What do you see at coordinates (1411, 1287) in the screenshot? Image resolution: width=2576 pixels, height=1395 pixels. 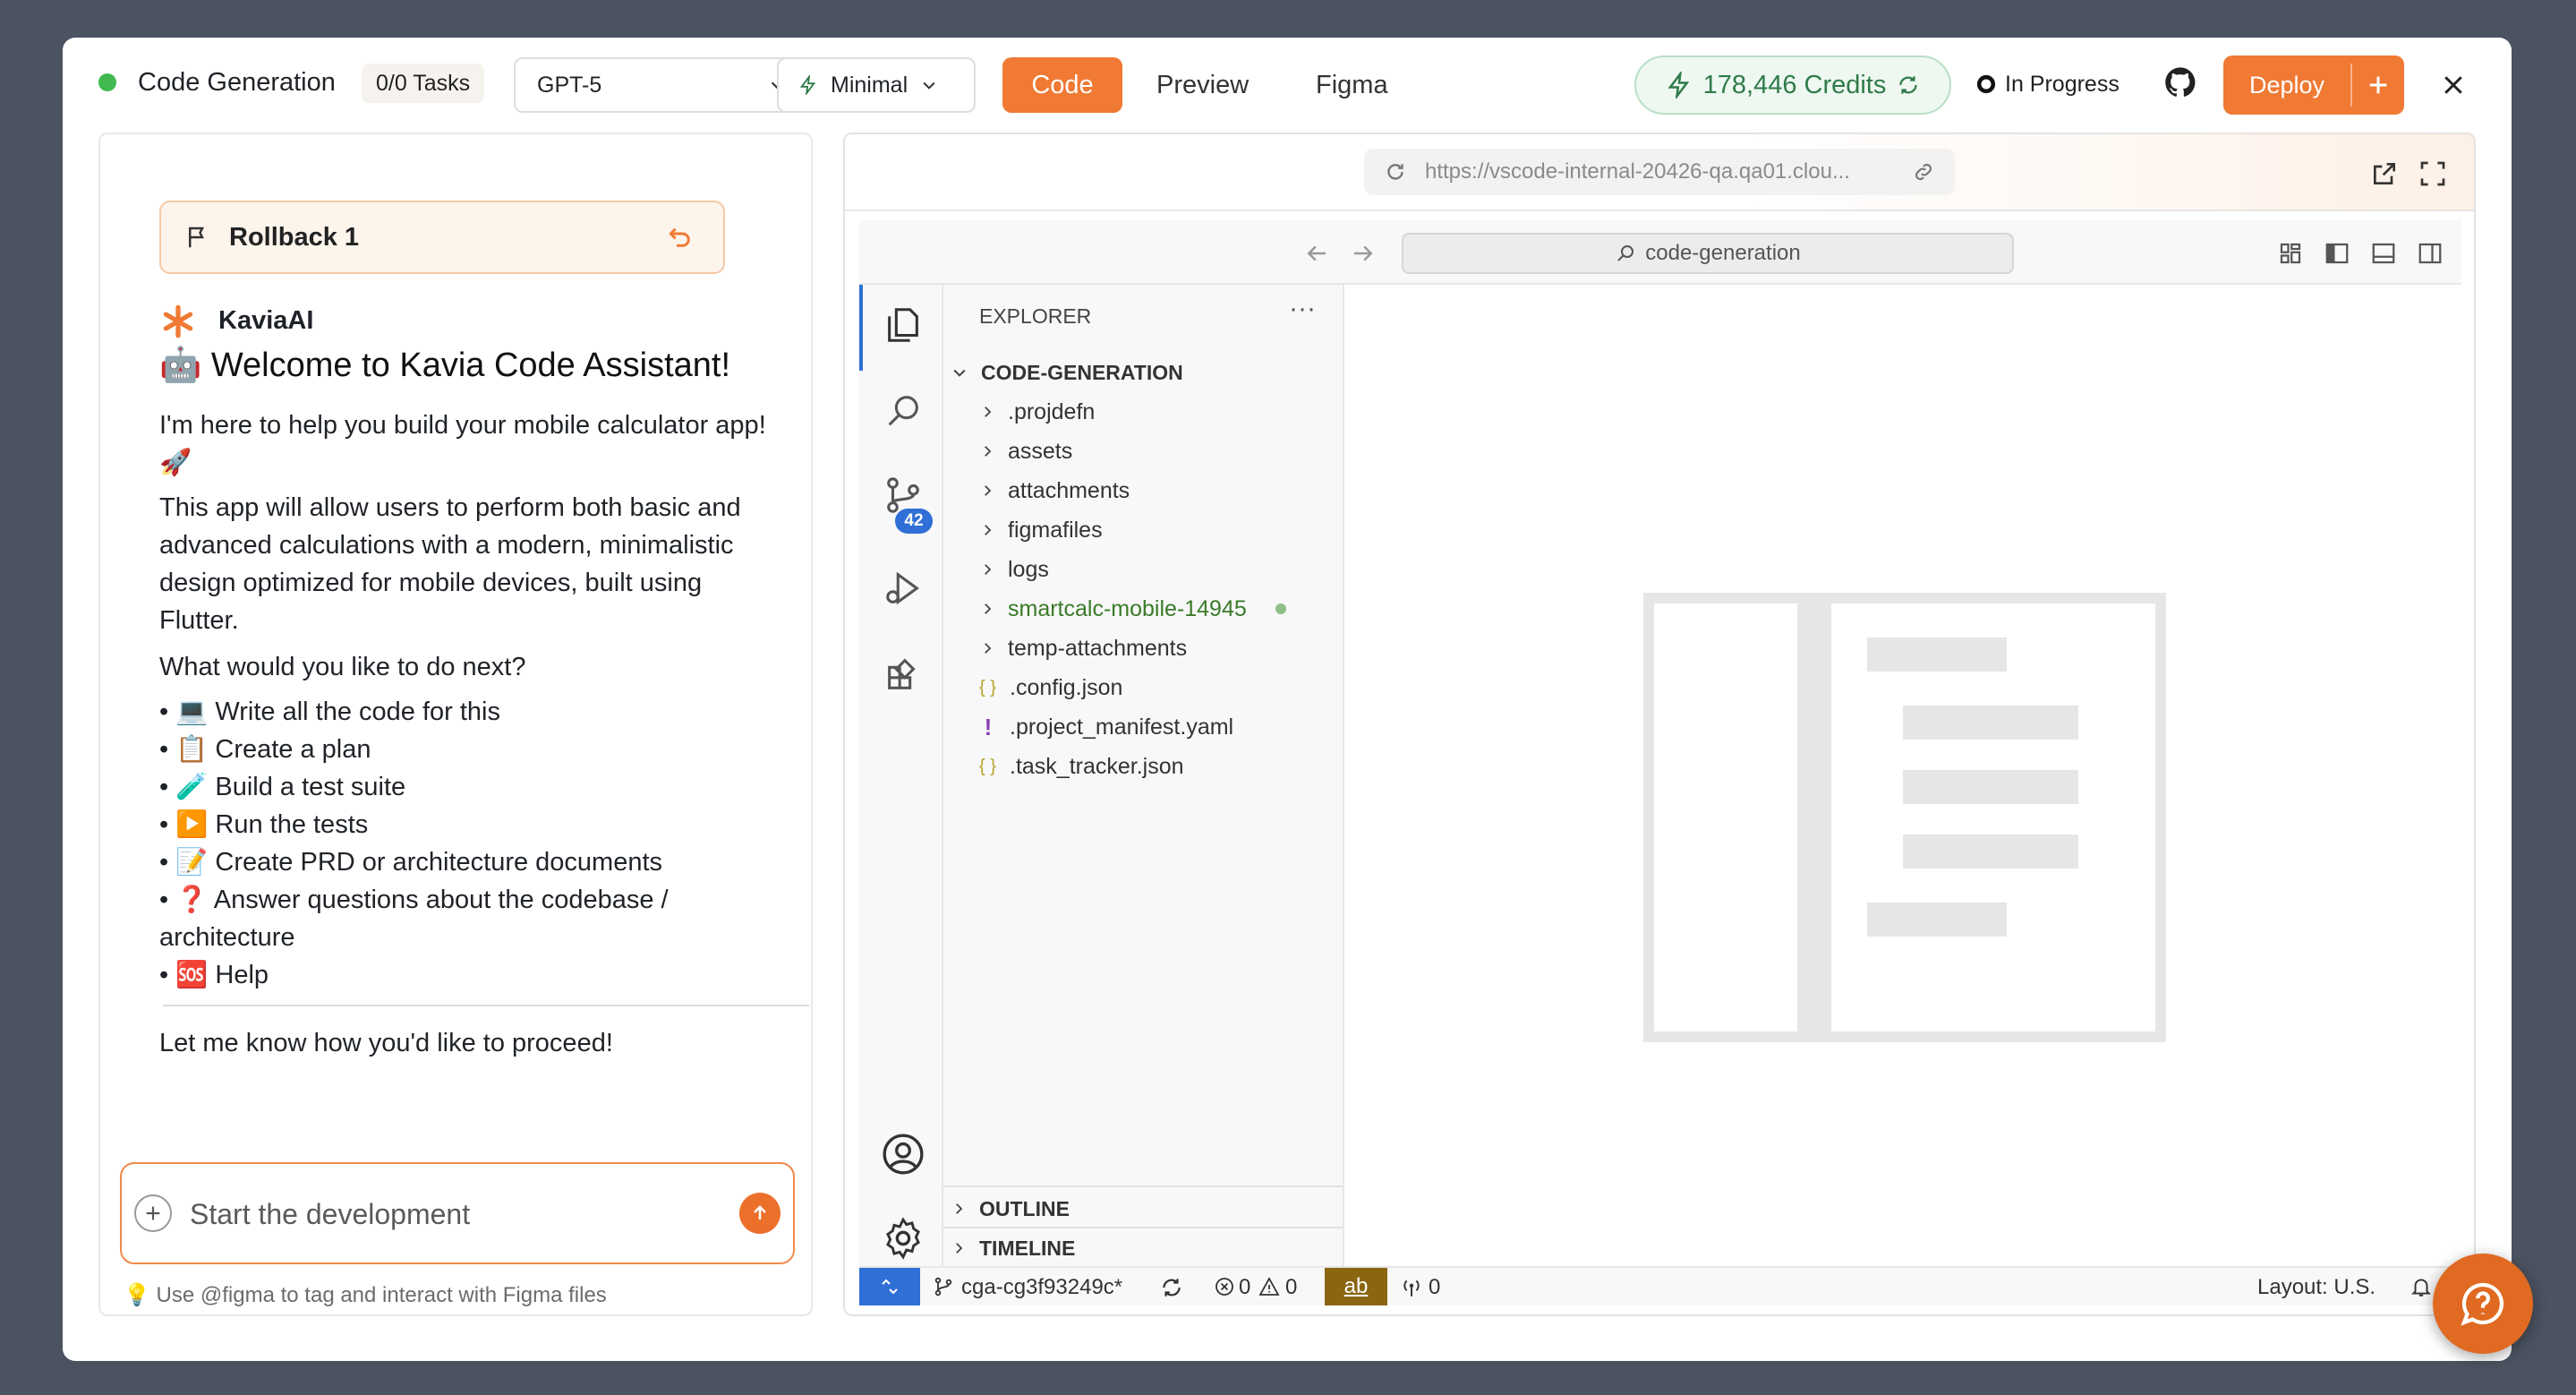 I see `broadcast-icon` at bounding box center [1411, 1287].